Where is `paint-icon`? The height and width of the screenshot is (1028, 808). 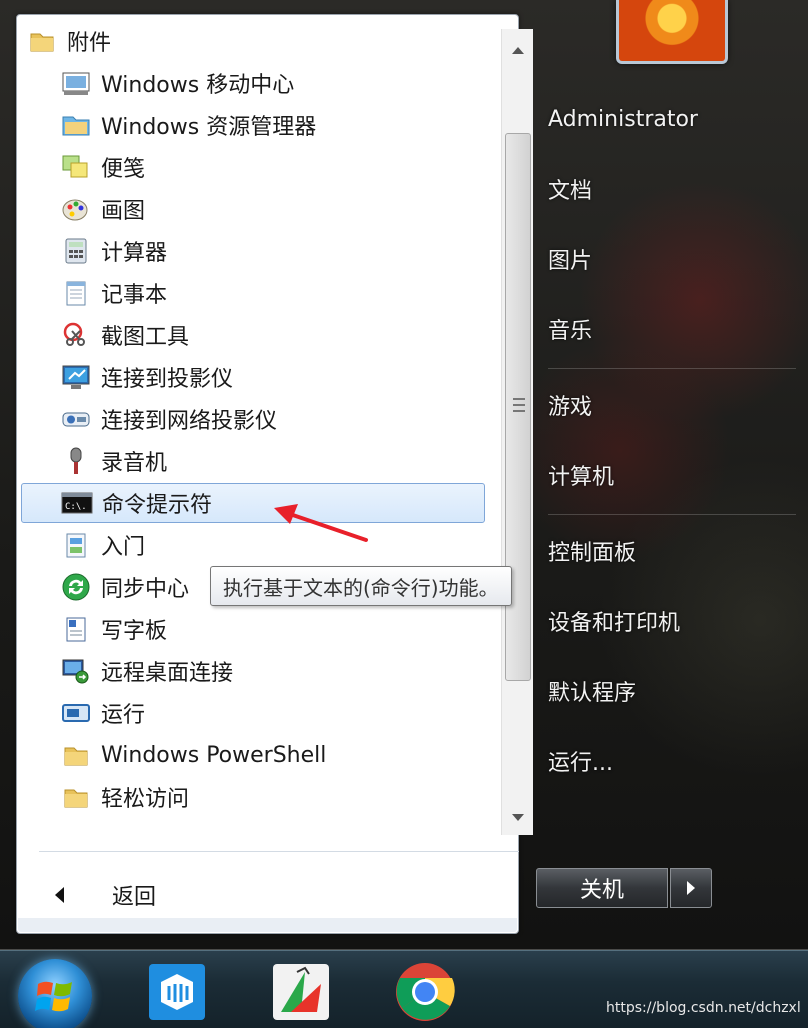
paint-icon is located at coordinates (76, 209).